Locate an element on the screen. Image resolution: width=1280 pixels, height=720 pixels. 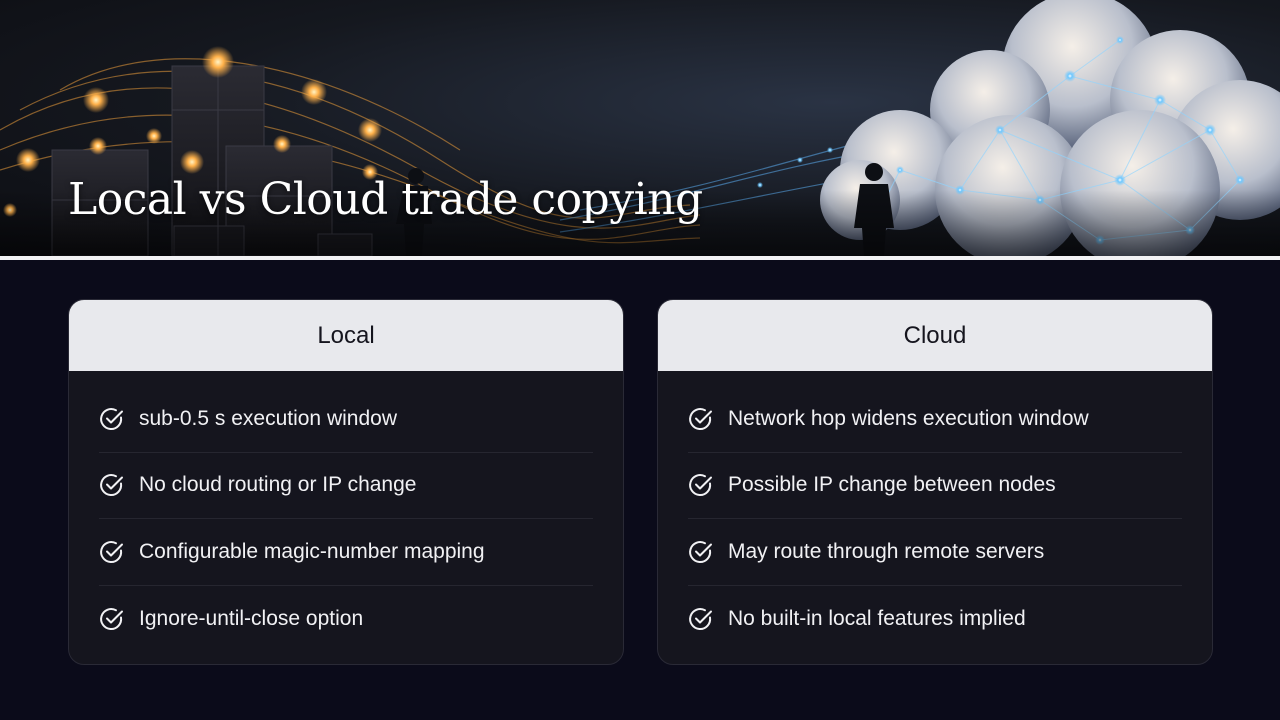
list-item-label: Network hop widens execution window is located at coordinates (908, 418).